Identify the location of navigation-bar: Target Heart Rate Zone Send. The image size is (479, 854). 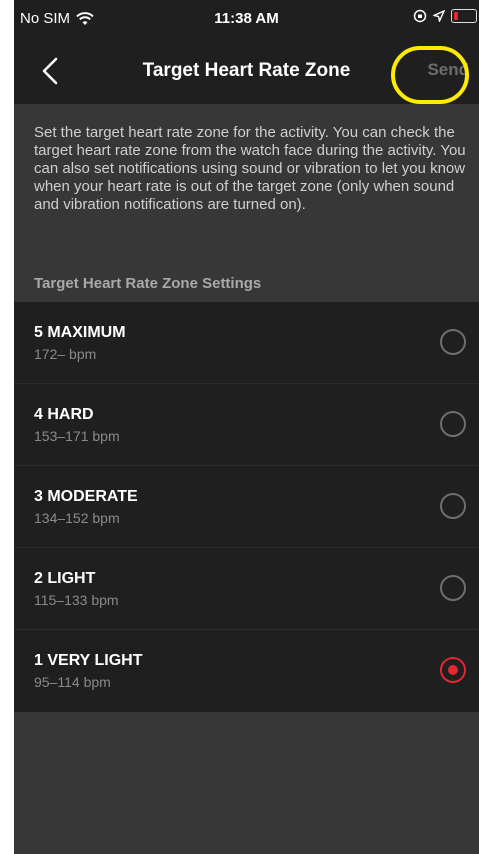
(246, 72).